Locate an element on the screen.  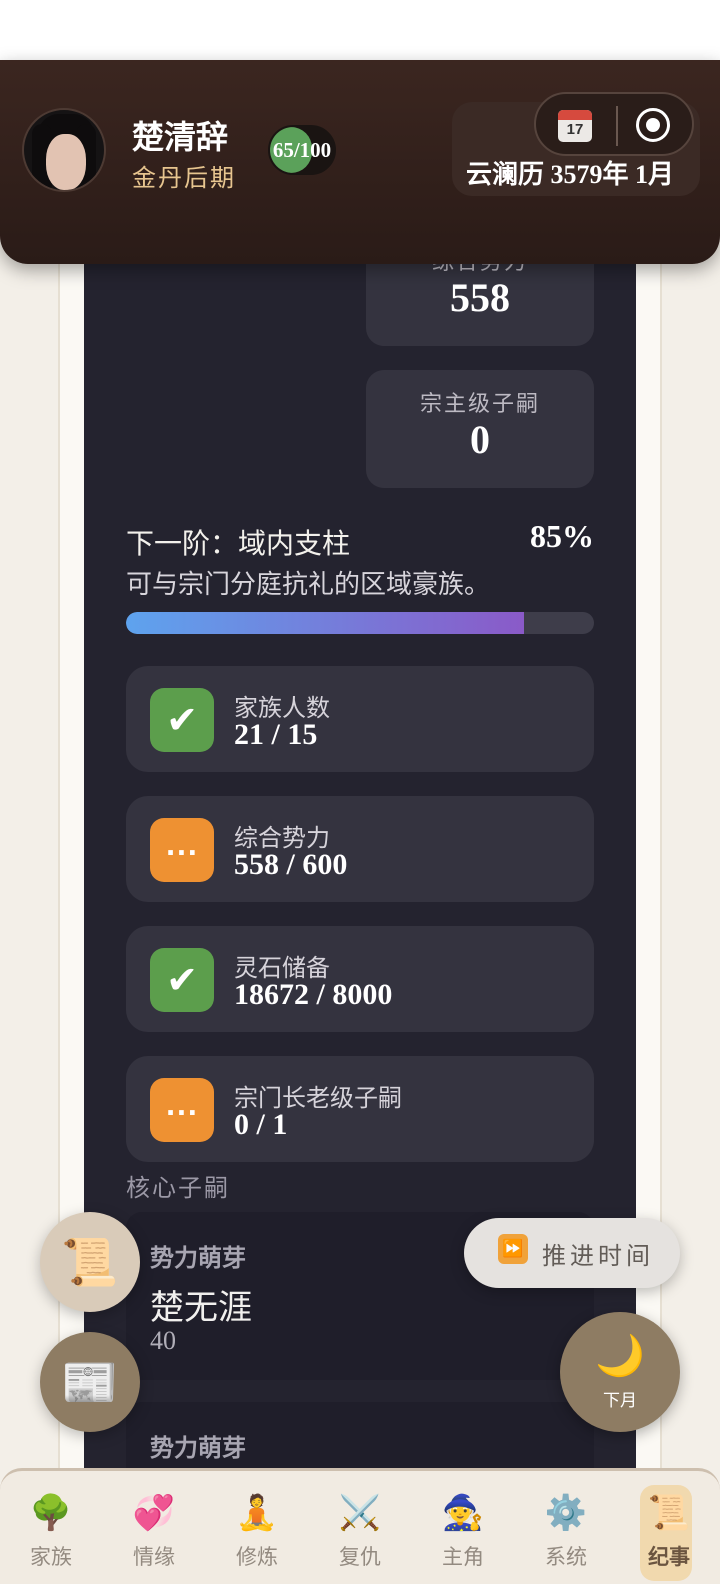
next-tier-description: 可与宗门分庭抗礼的区域豪族。 is located at coordinates (308, 584).